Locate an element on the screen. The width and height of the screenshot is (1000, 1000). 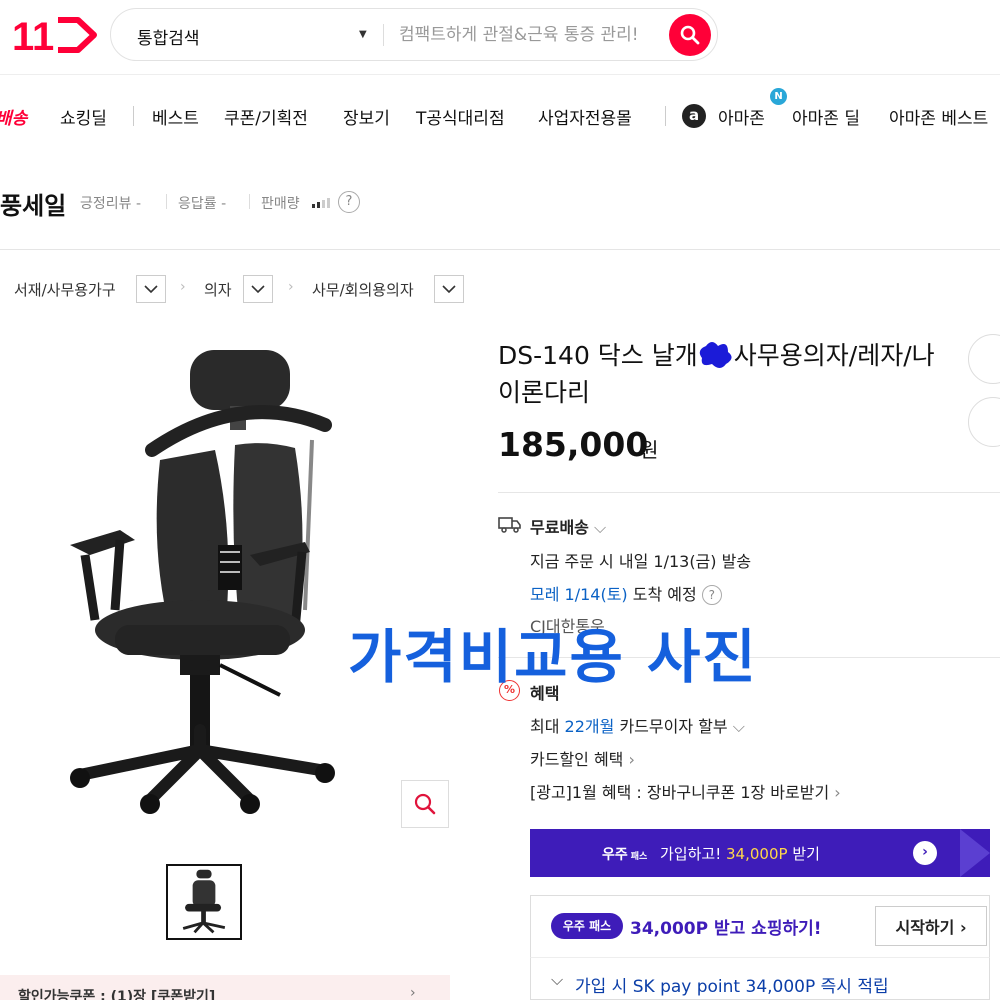
nav-item-amazon-deal: 아마존 딜 is located at coordinates (826, 116).